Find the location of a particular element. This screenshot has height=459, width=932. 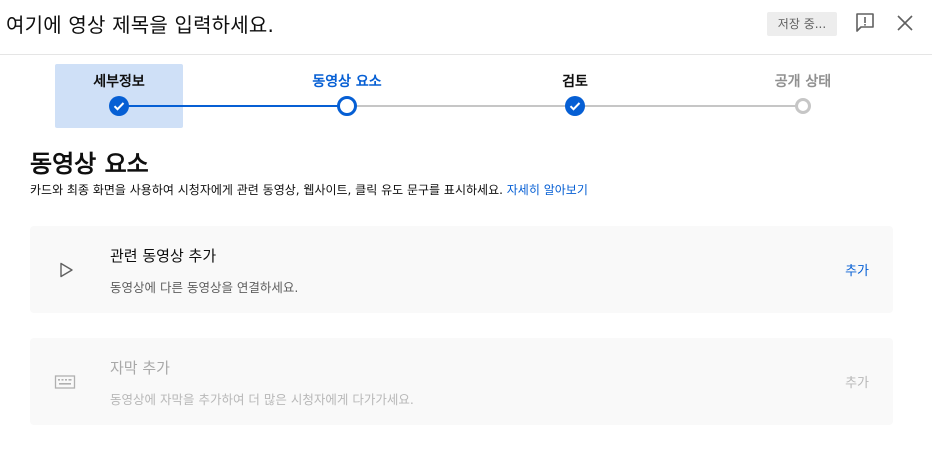

learn-more-link: 자세히 알아보기 is located at coordinates (547, 190).